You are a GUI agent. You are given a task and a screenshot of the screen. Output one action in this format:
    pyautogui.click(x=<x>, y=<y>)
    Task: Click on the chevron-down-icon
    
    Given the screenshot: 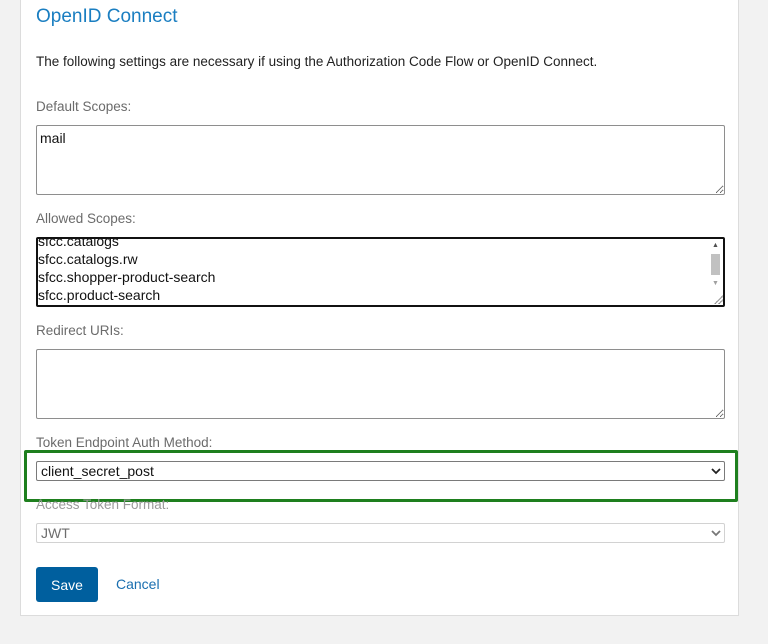 What is the action you would take?
    pyautogui.click(x=716, y=533)
    